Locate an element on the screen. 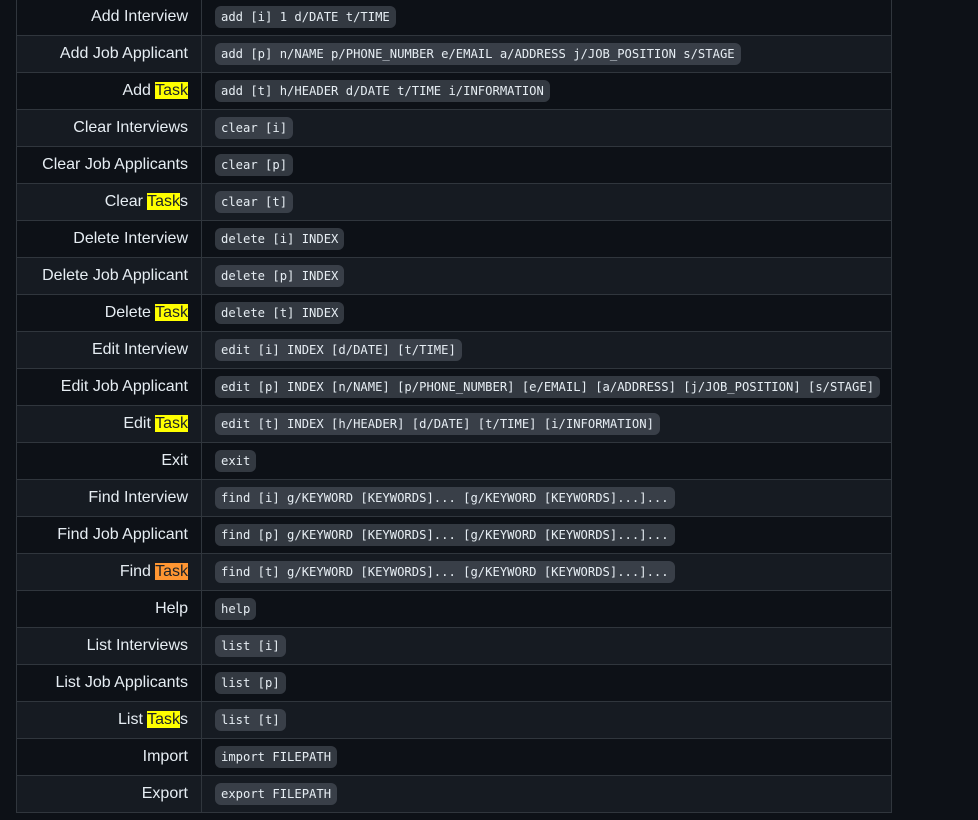 The image size is (978, 820). format-code: help is located at coordinates (236, 609).